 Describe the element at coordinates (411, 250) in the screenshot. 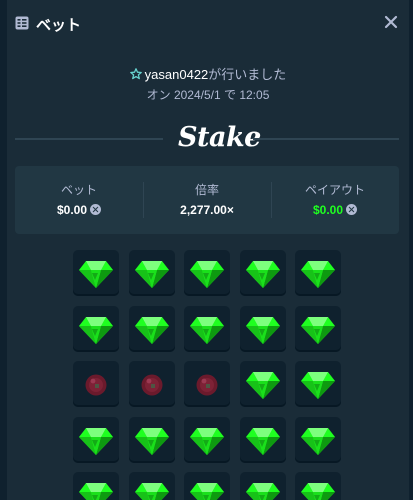

I see `background-edge-right` at that location.